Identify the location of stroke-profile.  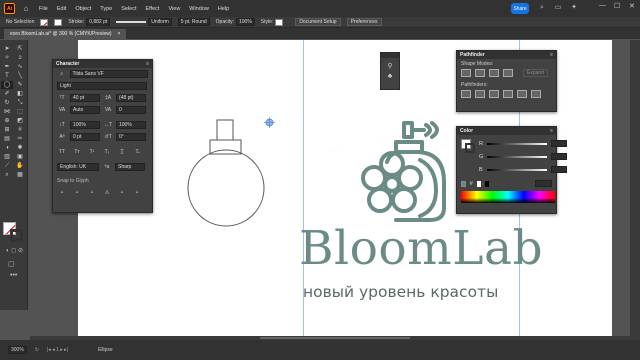
(131, 22).